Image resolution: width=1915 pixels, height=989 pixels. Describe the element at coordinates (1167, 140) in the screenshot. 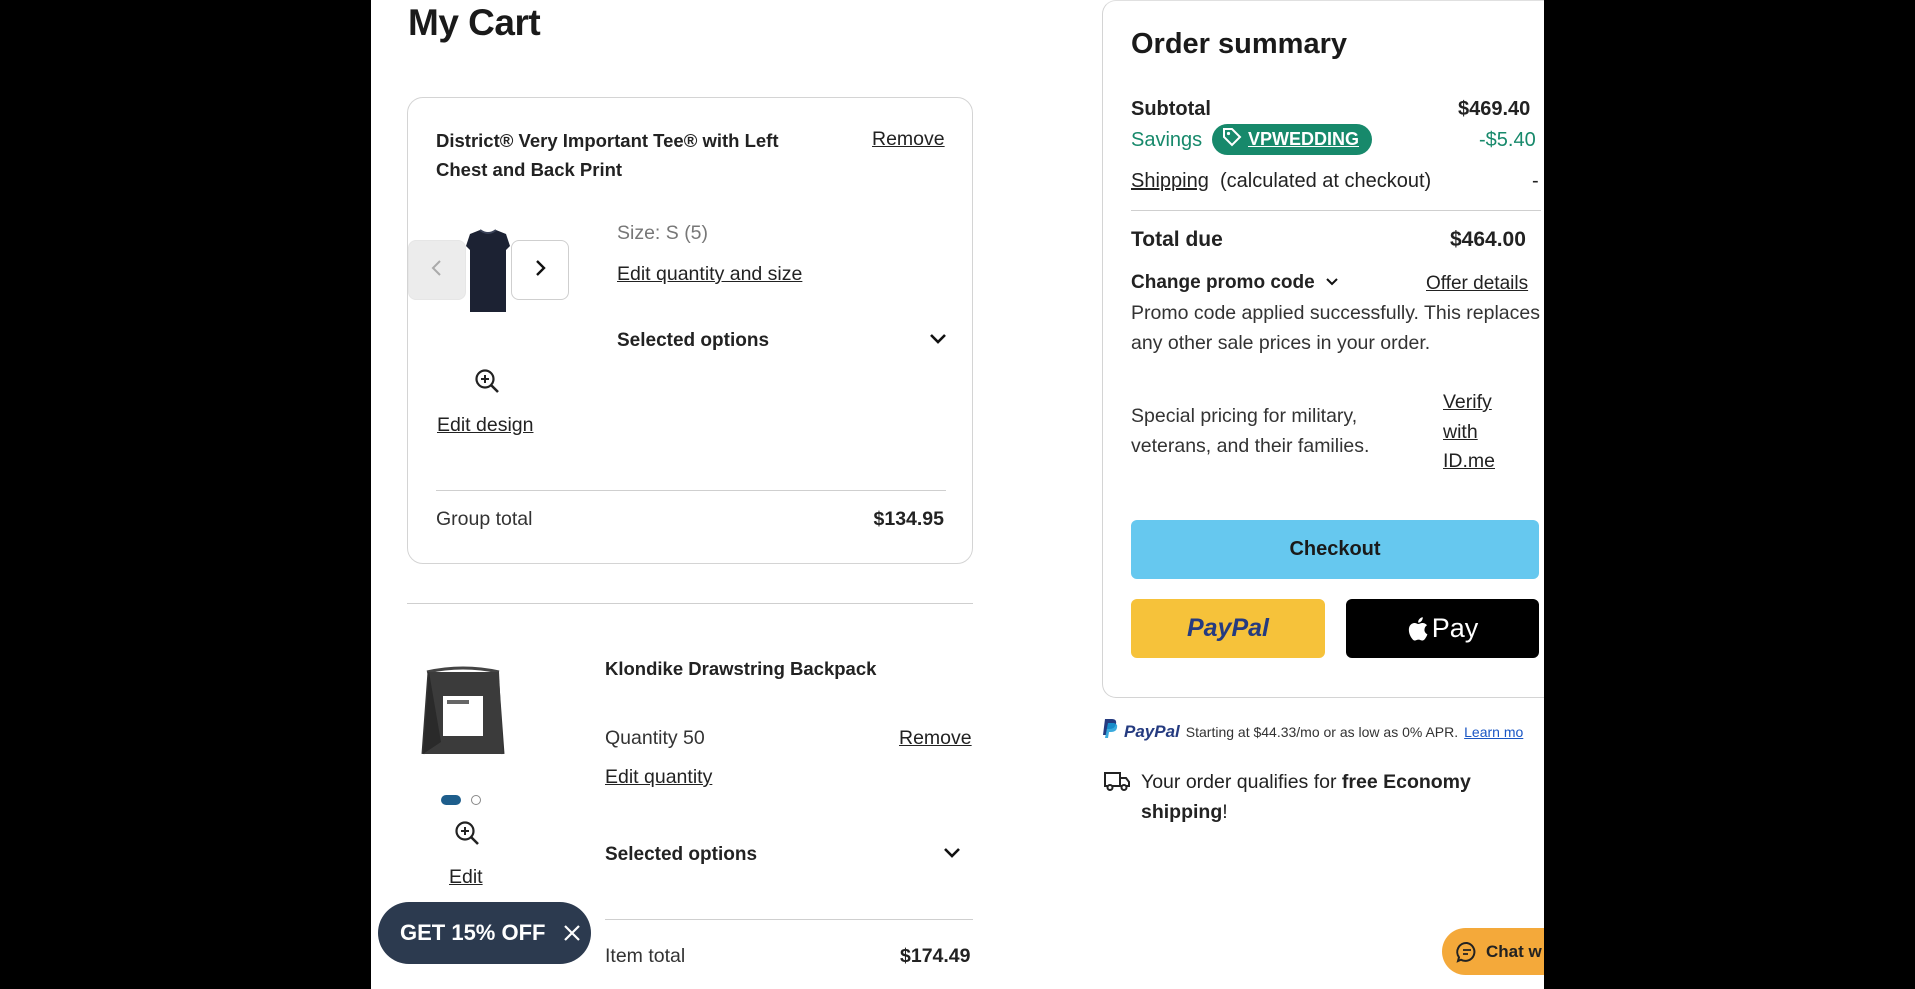

I see `savings-label: Savings` at that location.